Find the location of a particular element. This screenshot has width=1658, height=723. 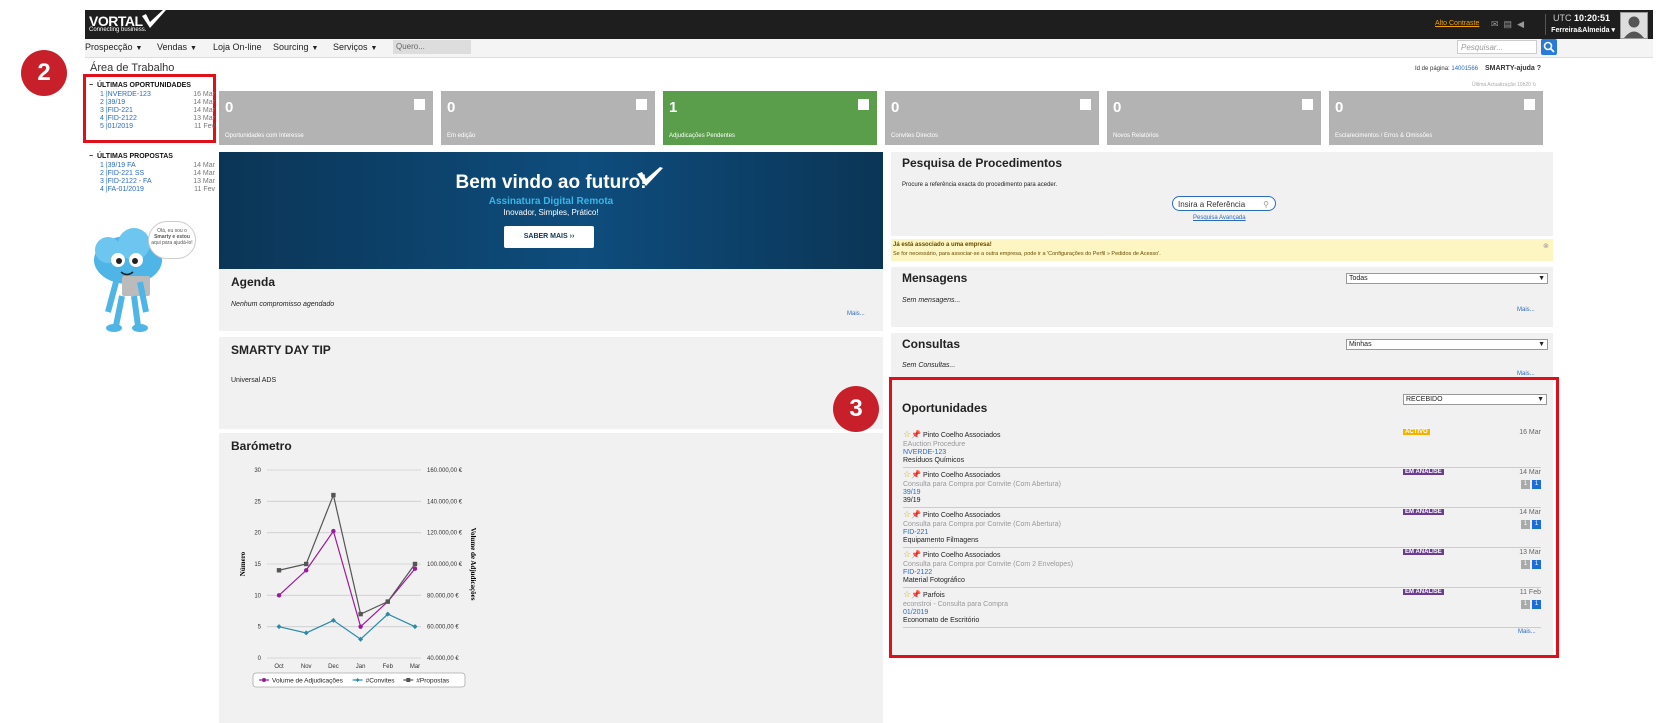

procedure-search-title: Pesquisa de Procedimentos is located at coordinates (982, 163).